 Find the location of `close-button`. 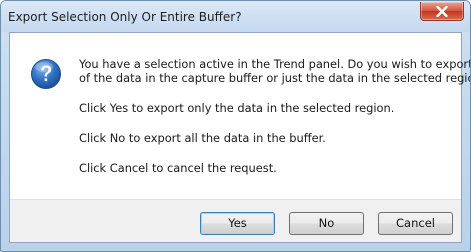

close-button is located at coordinates (442, 11).